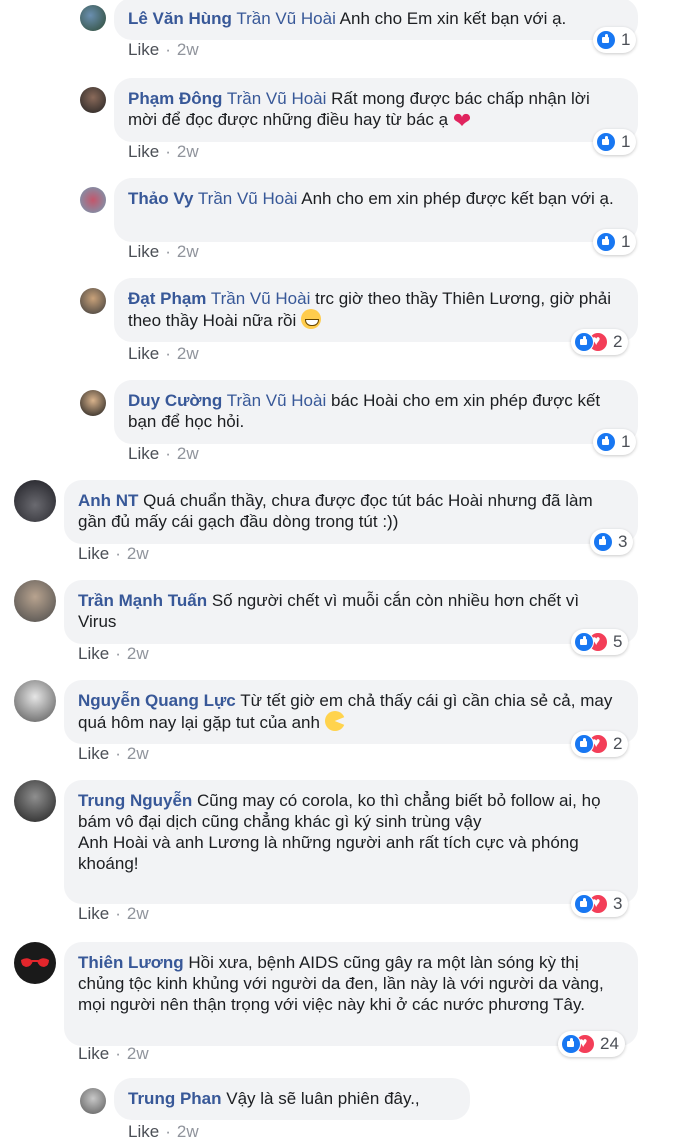 Image resolution: width=682 pixels, height=1142 pixels. What do you see at coordinates (609, 1043) in the screenshot?
I see `reaction-count: 24` at bounding box center [609, 1043].